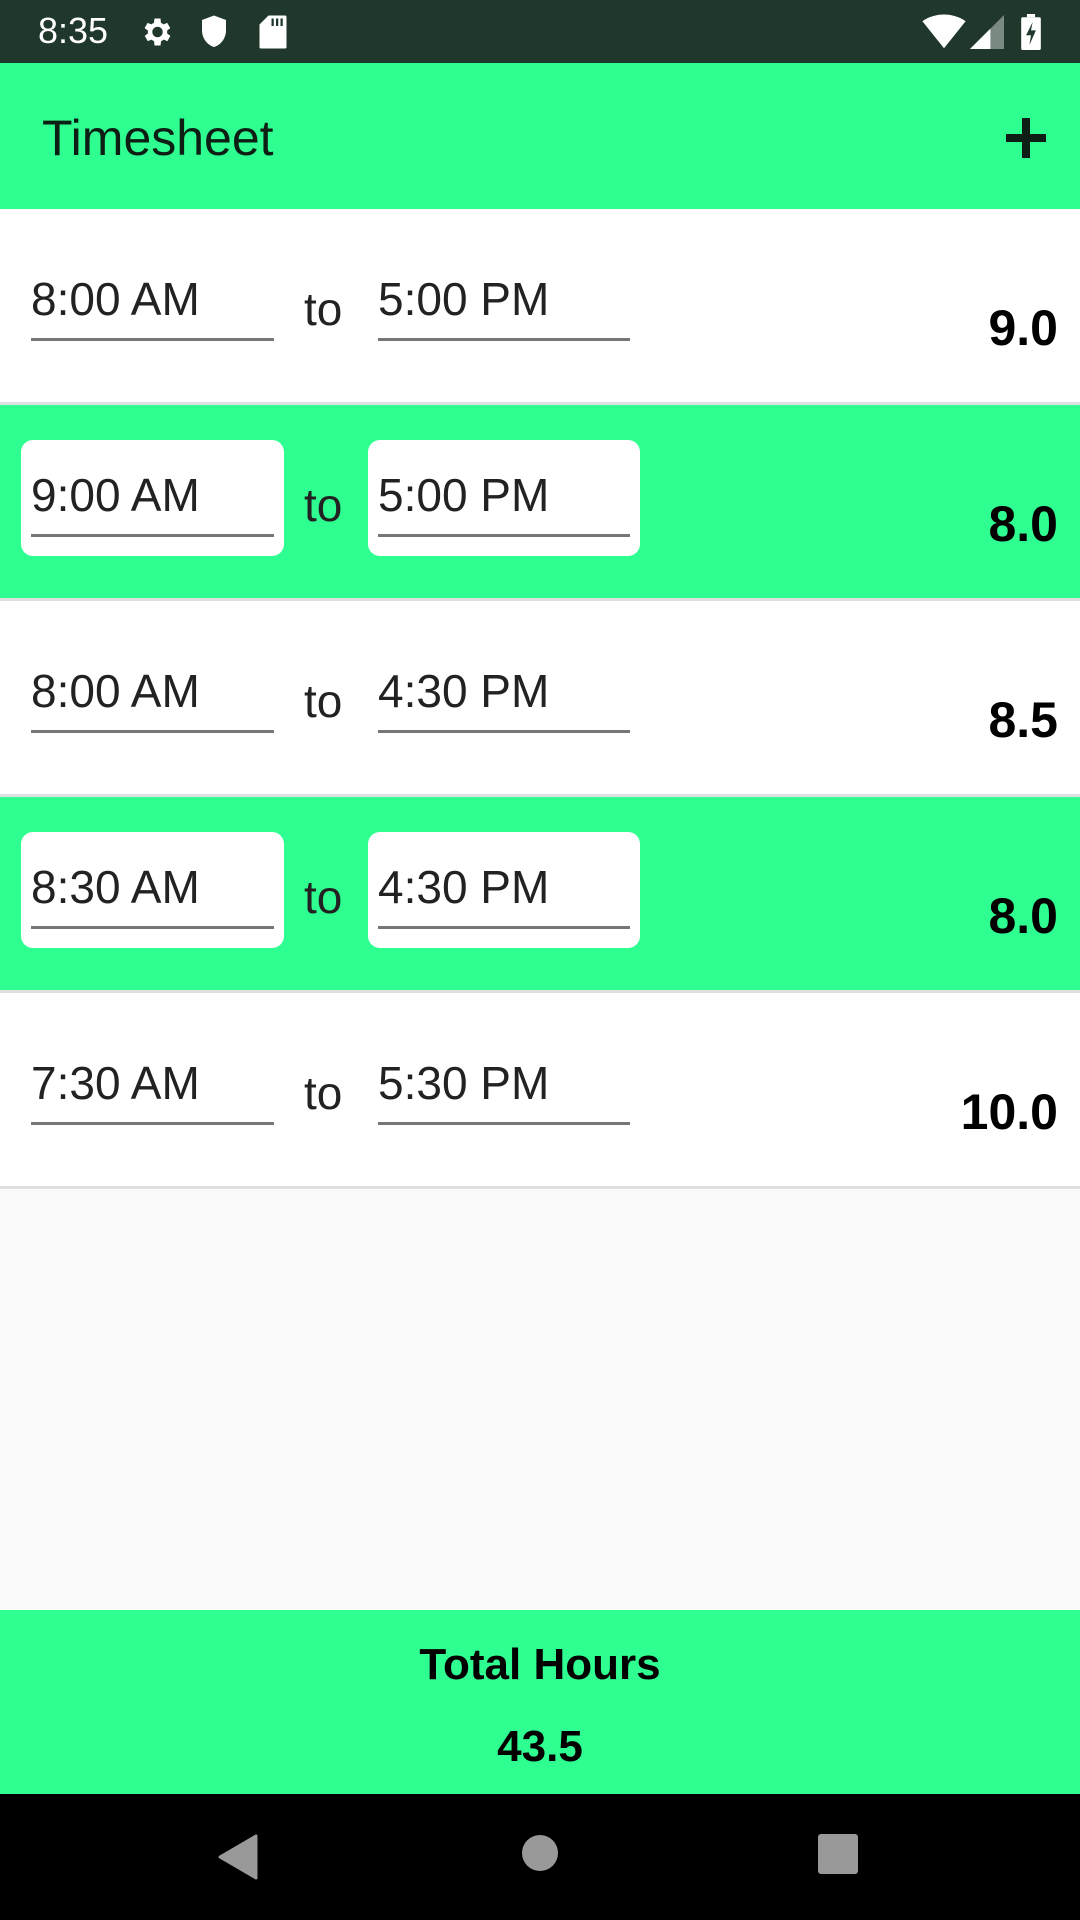 This screenshot has width=1080, height=1920. I want to click on plus-icon, so click(1026, 138).